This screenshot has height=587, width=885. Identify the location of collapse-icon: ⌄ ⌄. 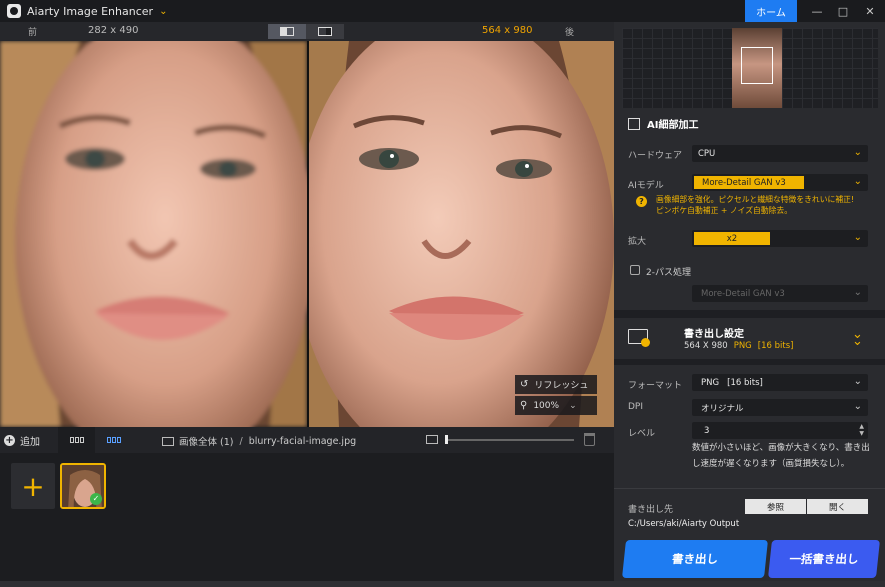
(857, 338).